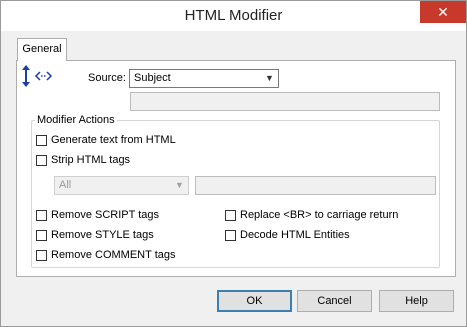  What do you see at coordinates (37, 76) in the screenshot?
I see `html-modifier-icon` at bounding box center [37, 76].